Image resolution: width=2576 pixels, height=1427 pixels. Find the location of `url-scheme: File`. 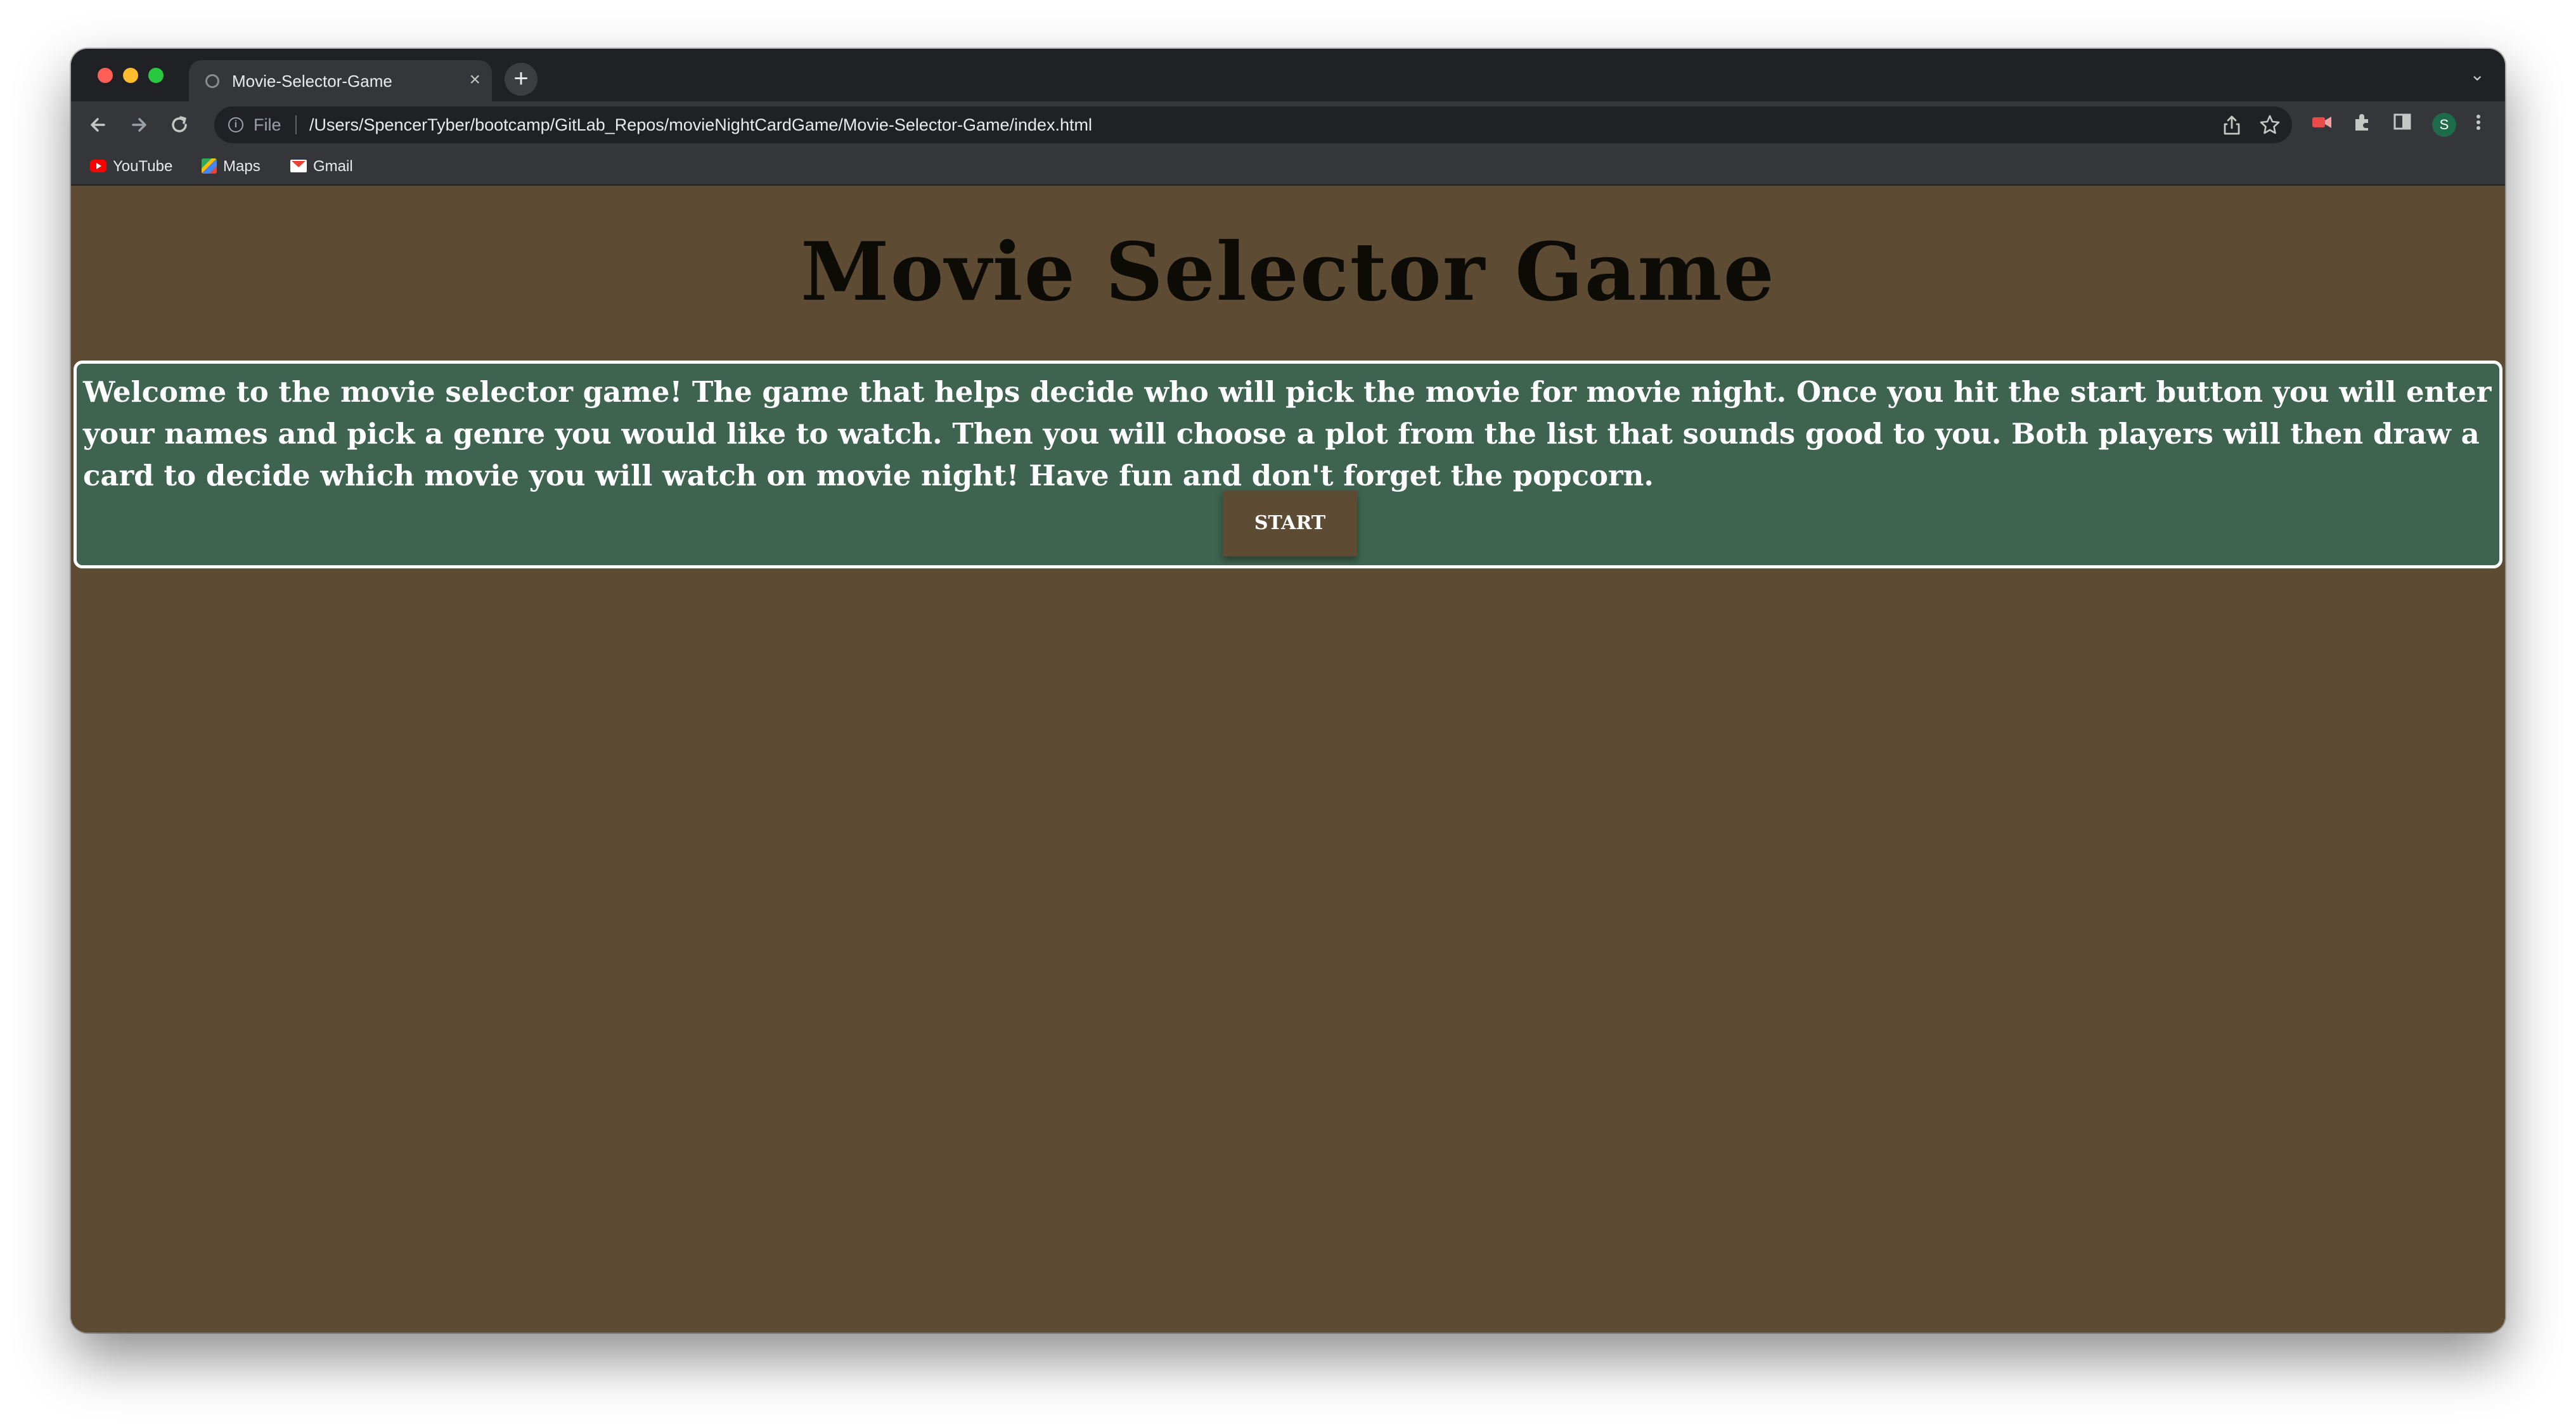

url-scheme: File is located at coordinates (267, 124).